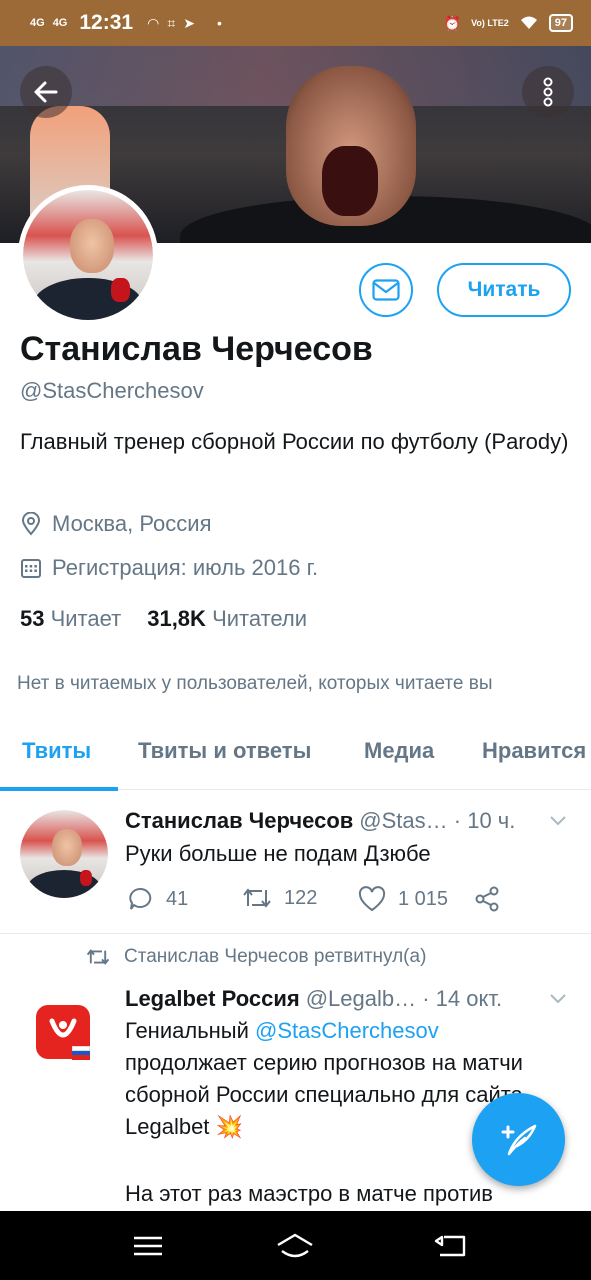 The image size is (591, 1280). What do you see at coordinates (309, 1193) in the screenshot?
I see `tweet-text-2-part3: На этот раз маэстро в матче против` at bounding box center [309, 1193].